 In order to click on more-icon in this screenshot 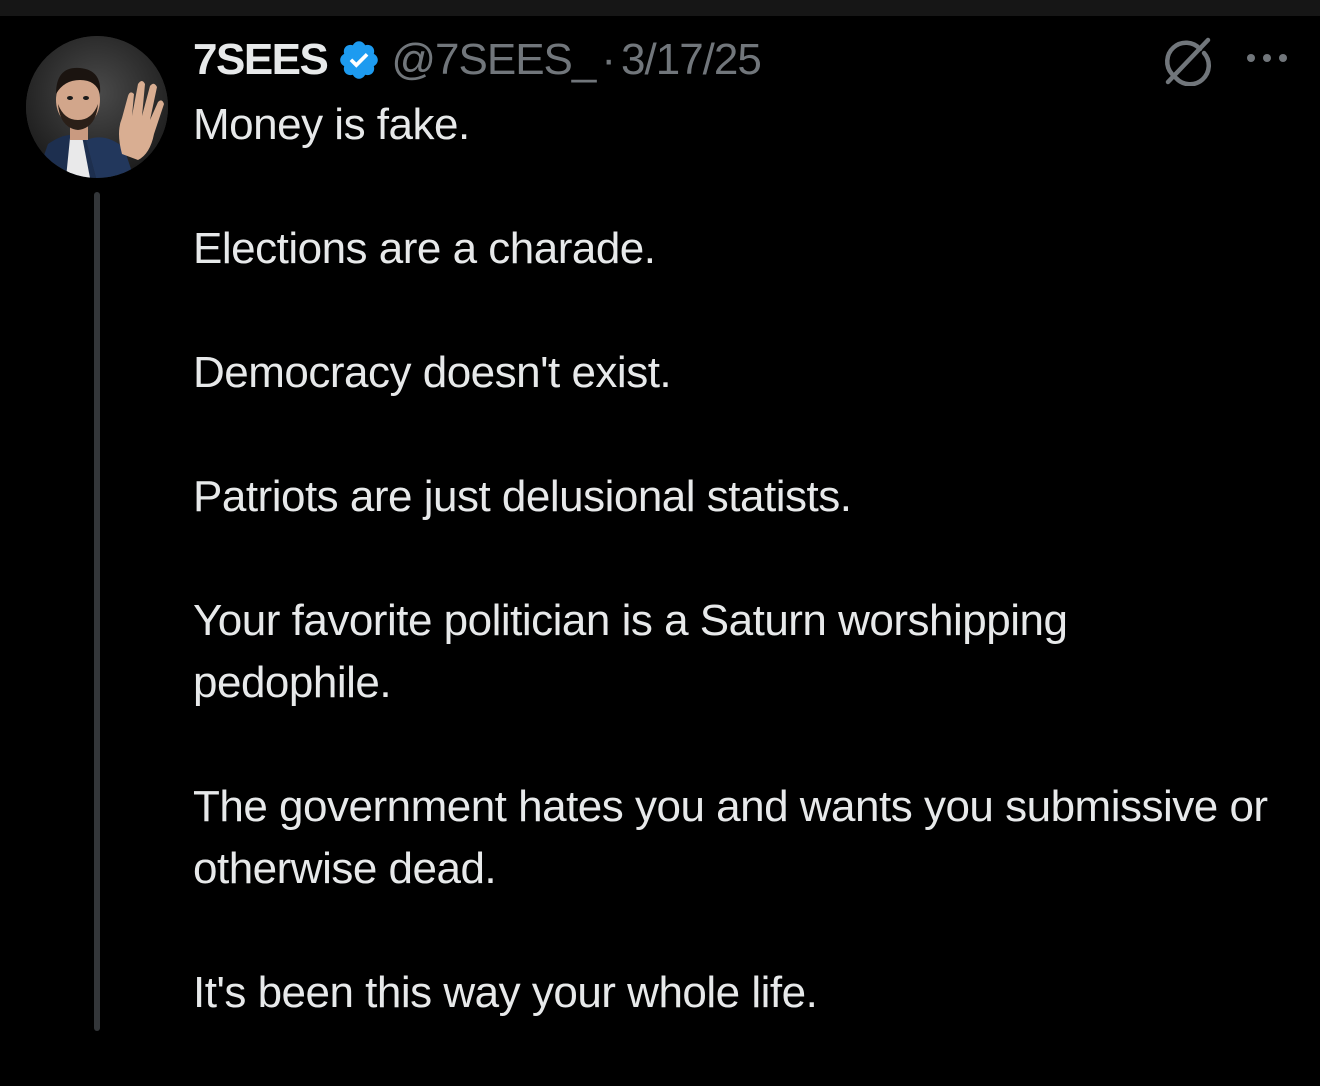, I will do `click(1267, 58)`.